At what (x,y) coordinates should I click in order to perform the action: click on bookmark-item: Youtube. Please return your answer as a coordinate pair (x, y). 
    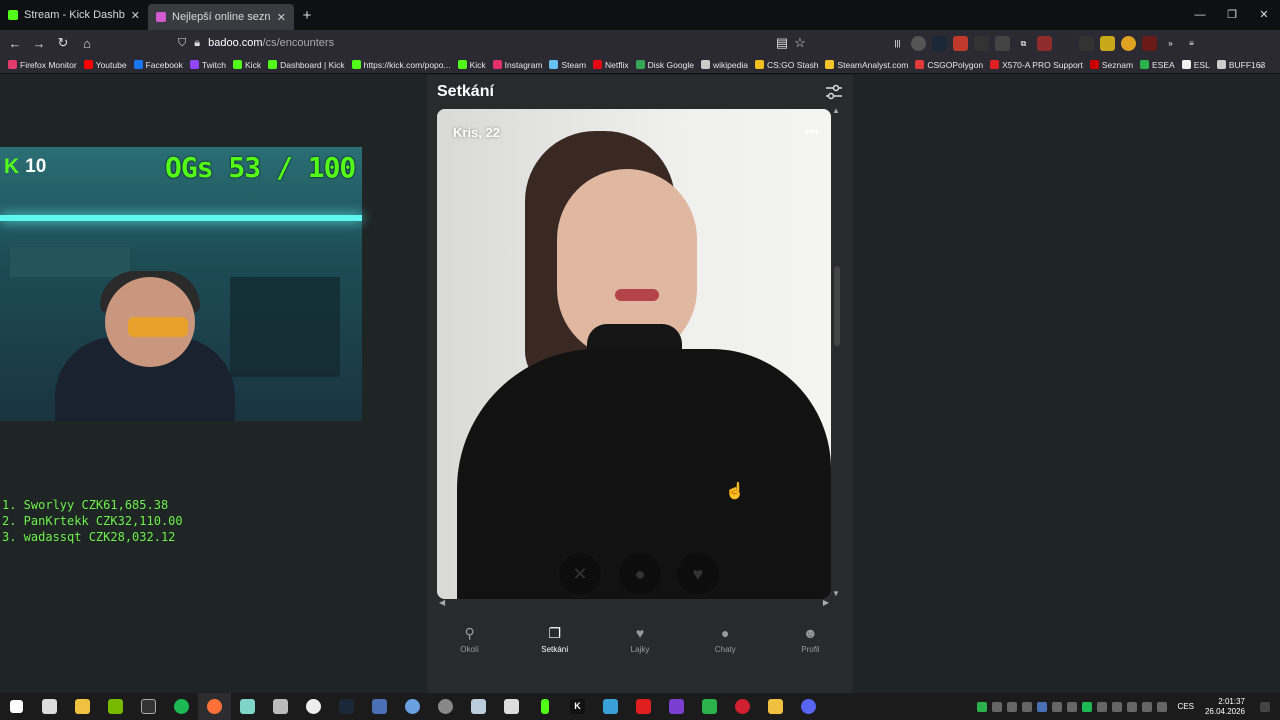
    Looking at the image, I should click on (105, 65).